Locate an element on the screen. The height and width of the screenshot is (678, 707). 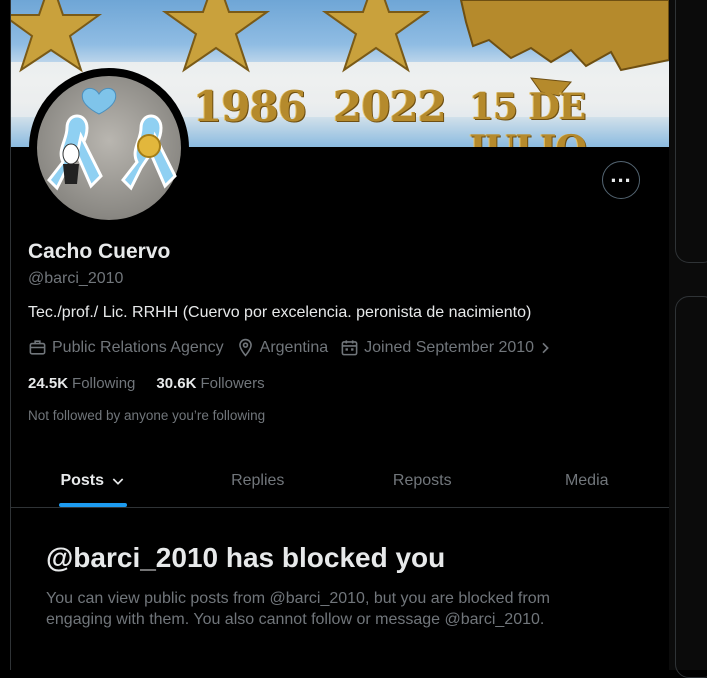
following-count: 24.5K is located at coordinates (48, 383).